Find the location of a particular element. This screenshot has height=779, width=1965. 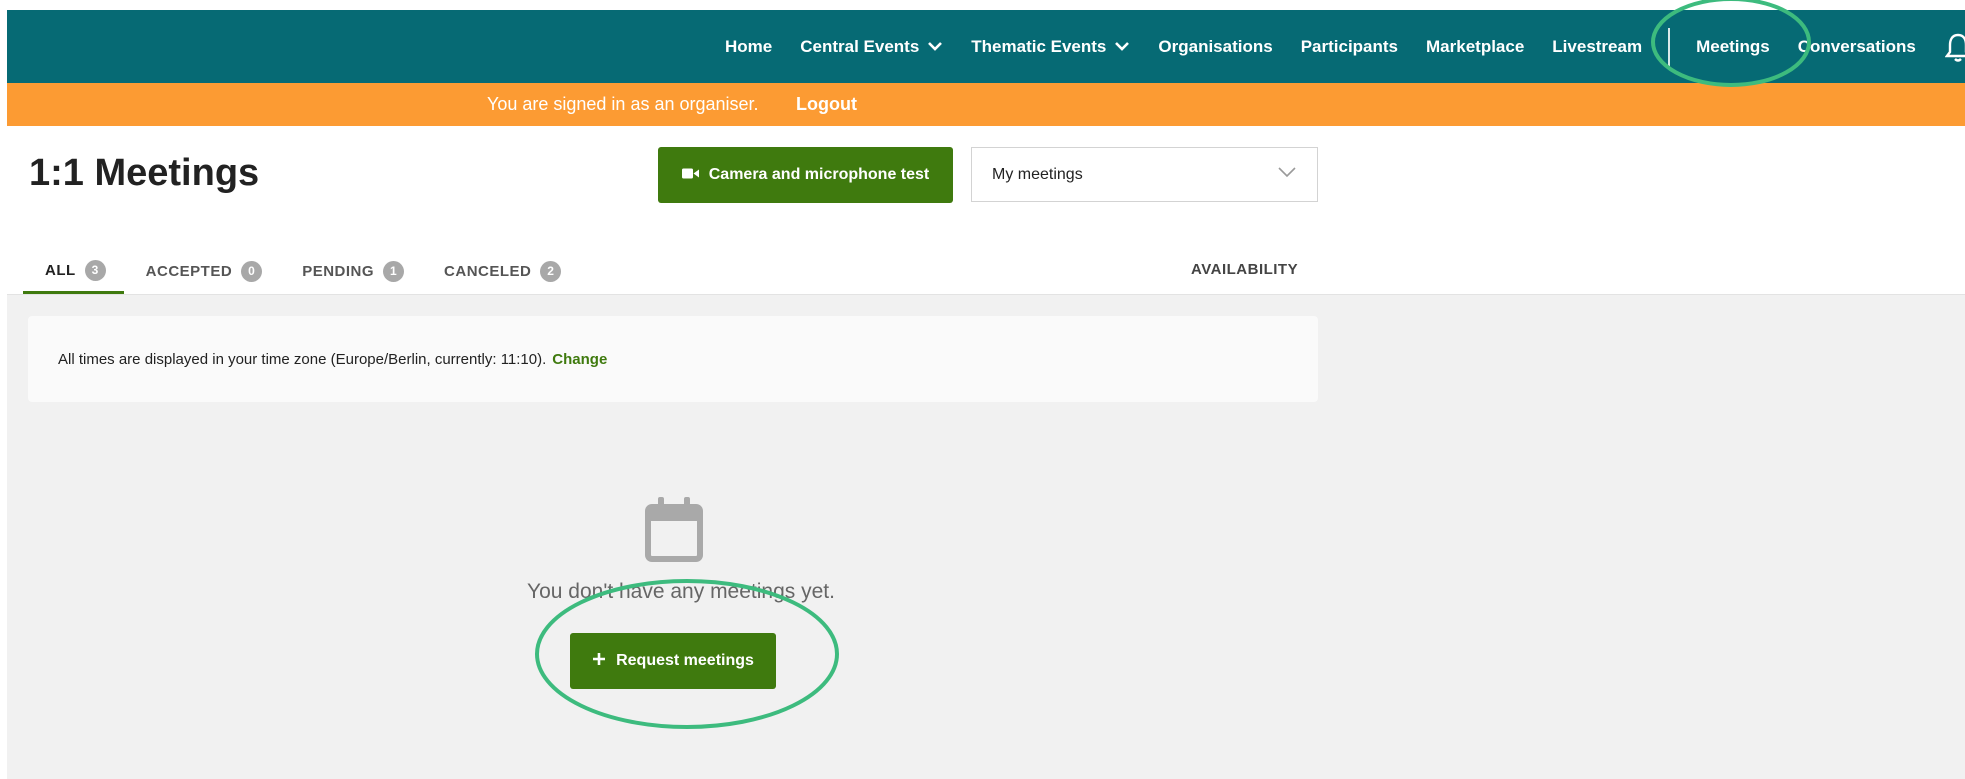

video-camera-icon is located at coordinates (690, 175).